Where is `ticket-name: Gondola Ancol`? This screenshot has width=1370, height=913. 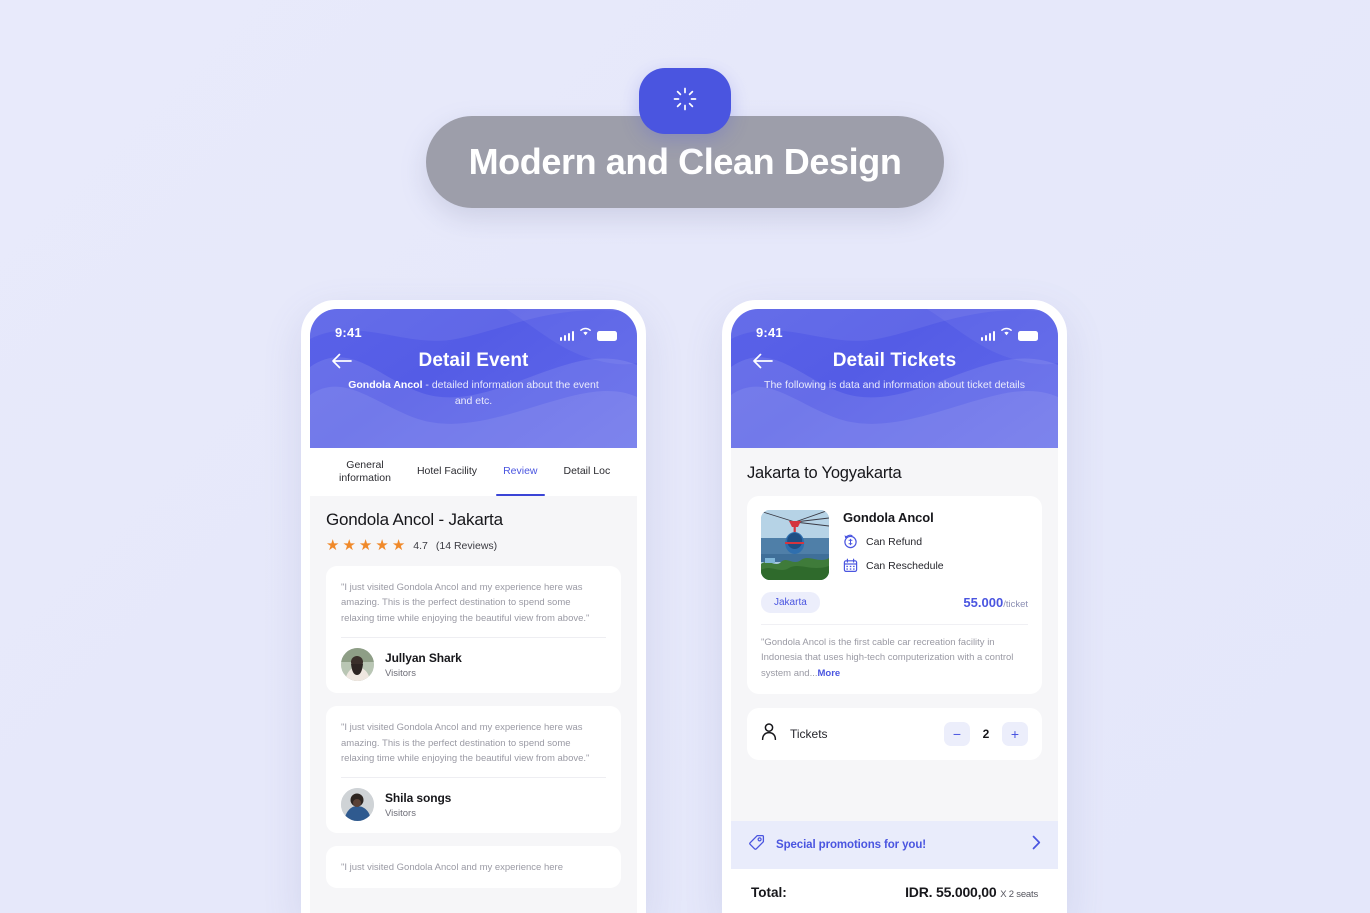 ticket-name: Gondola Ancol is located at coordinates (888, 517).